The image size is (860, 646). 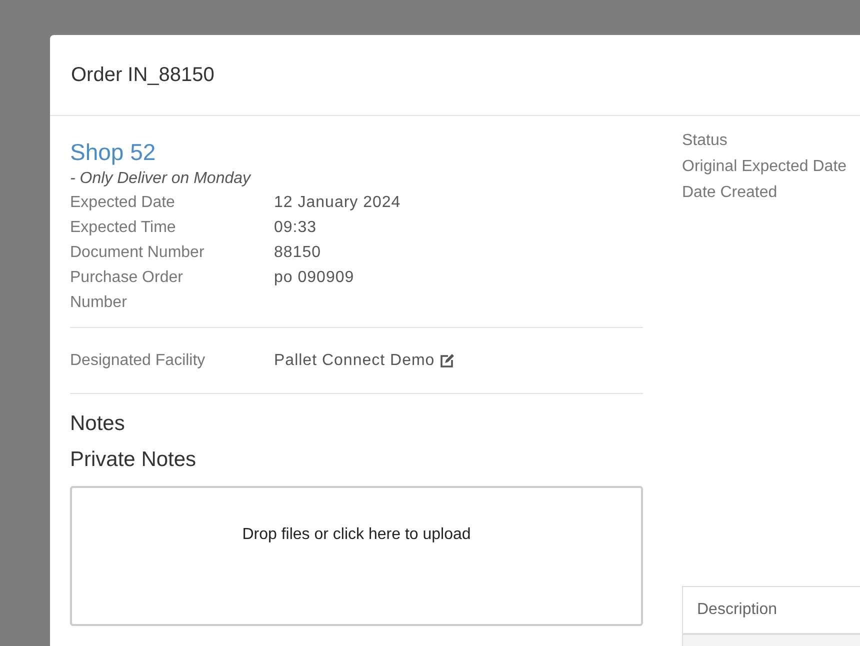 What do you see at coordinates (354, 361) in the screenshot?
I see `field-value: Pallet Connect Demo` at bounding box center [354, 361].